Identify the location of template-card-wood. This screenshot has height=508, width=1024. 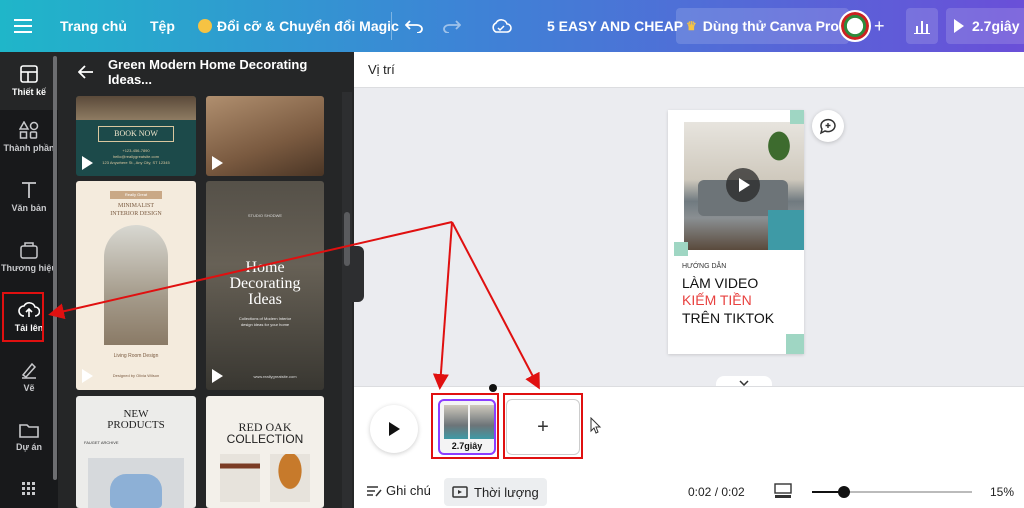
(265, 136).